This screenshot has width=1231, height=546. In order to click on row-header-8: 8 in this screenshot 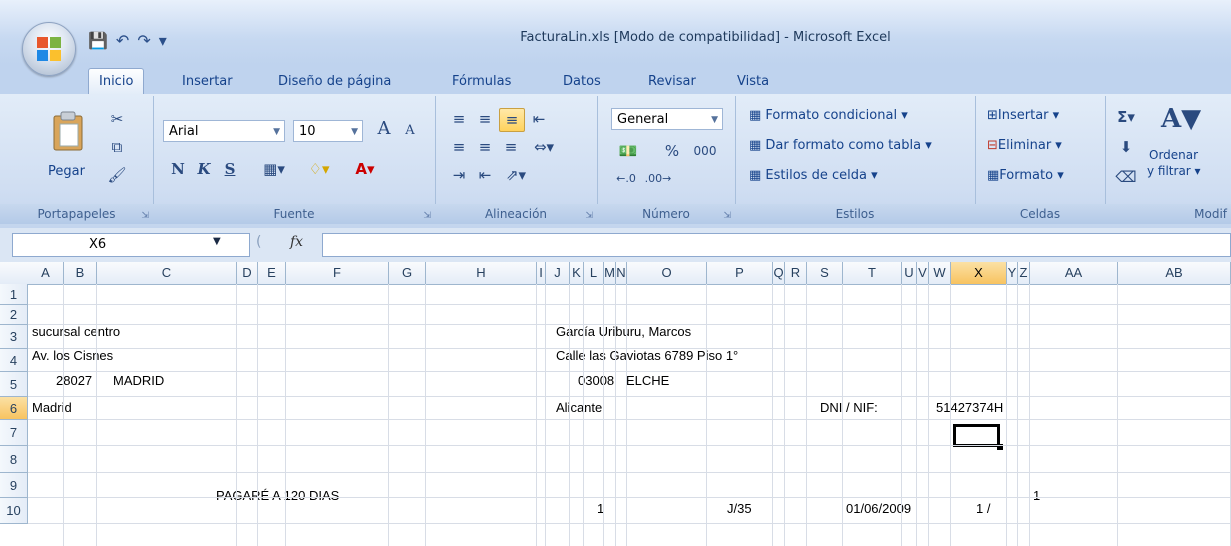, I will do `click(14, 459)`.